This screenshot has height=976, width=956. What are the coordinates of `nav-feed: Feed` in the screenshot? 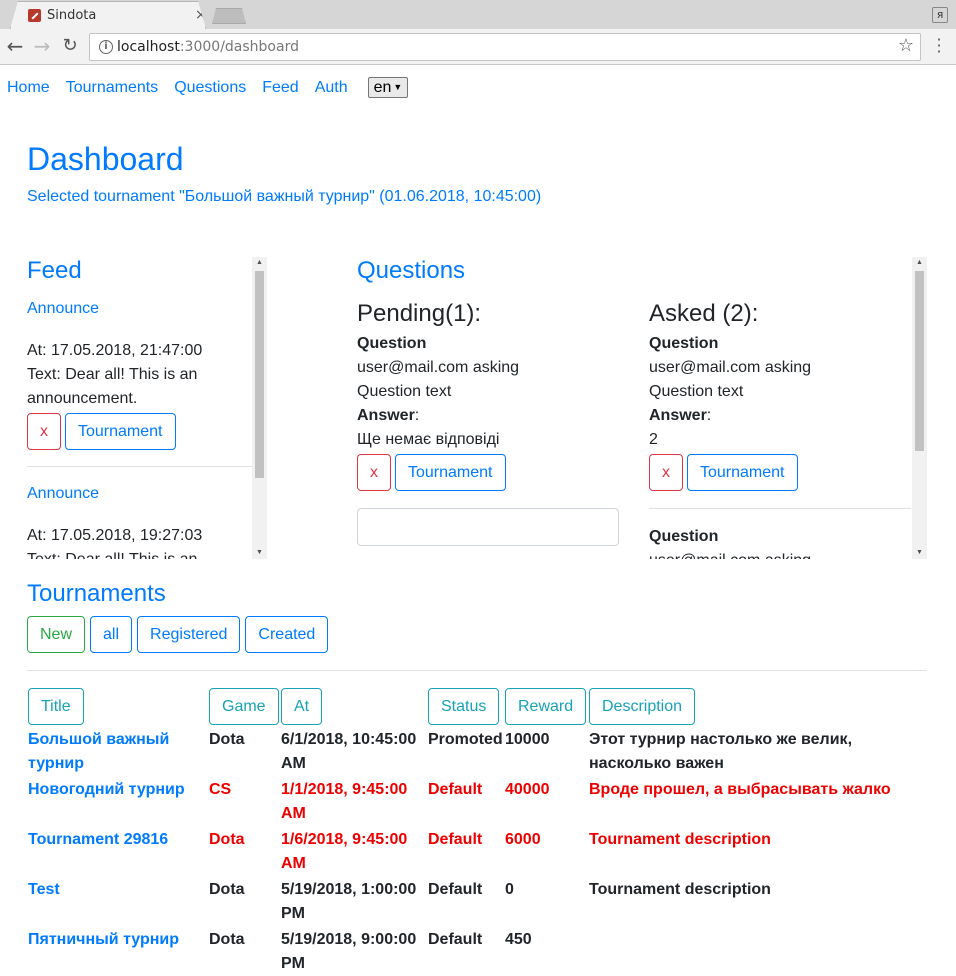 It's located at (280, 88).